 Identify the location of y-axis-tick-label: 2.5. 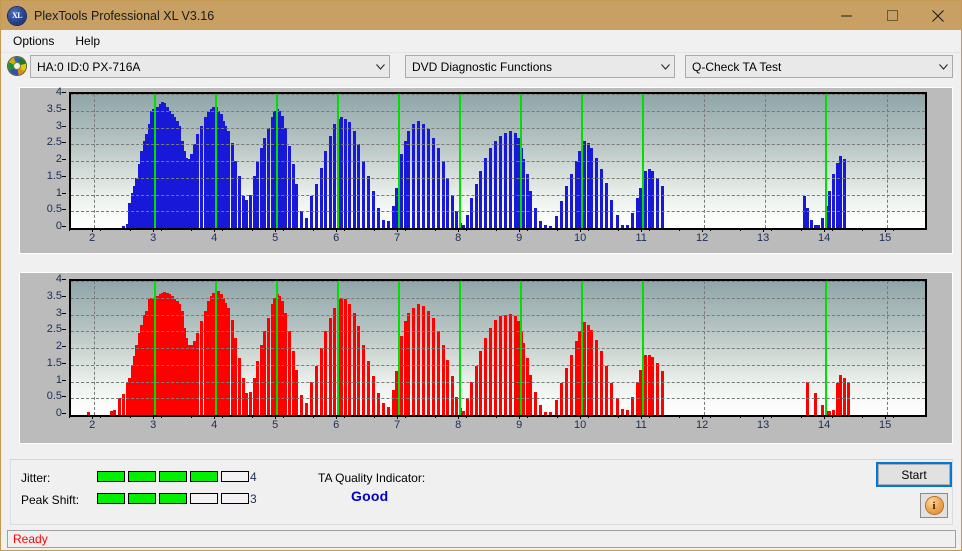
(54, 142).